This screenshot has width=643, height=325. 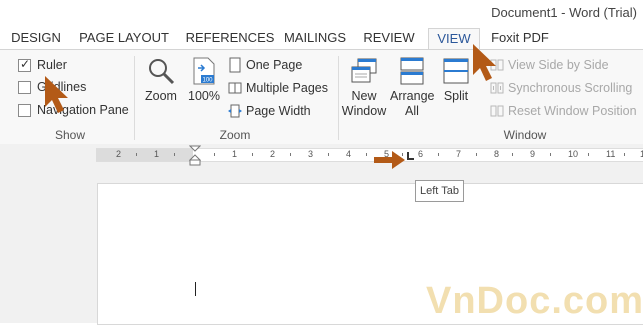 What do you see at coordinates (230, 39) in the screenshot?
I see `tab-references: REFERENCES` at bounding box center [230, 39].